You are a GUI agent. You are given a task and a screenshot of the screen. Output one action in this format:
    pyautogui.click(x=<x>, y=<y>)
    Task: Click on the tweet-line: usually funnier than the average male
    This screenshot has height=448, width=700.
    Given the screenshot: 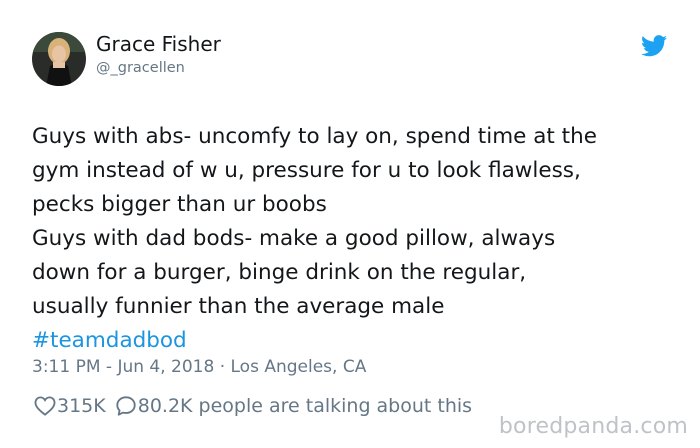 What is the action you would take?
    pyautogui.click(x=238, y=306)
    